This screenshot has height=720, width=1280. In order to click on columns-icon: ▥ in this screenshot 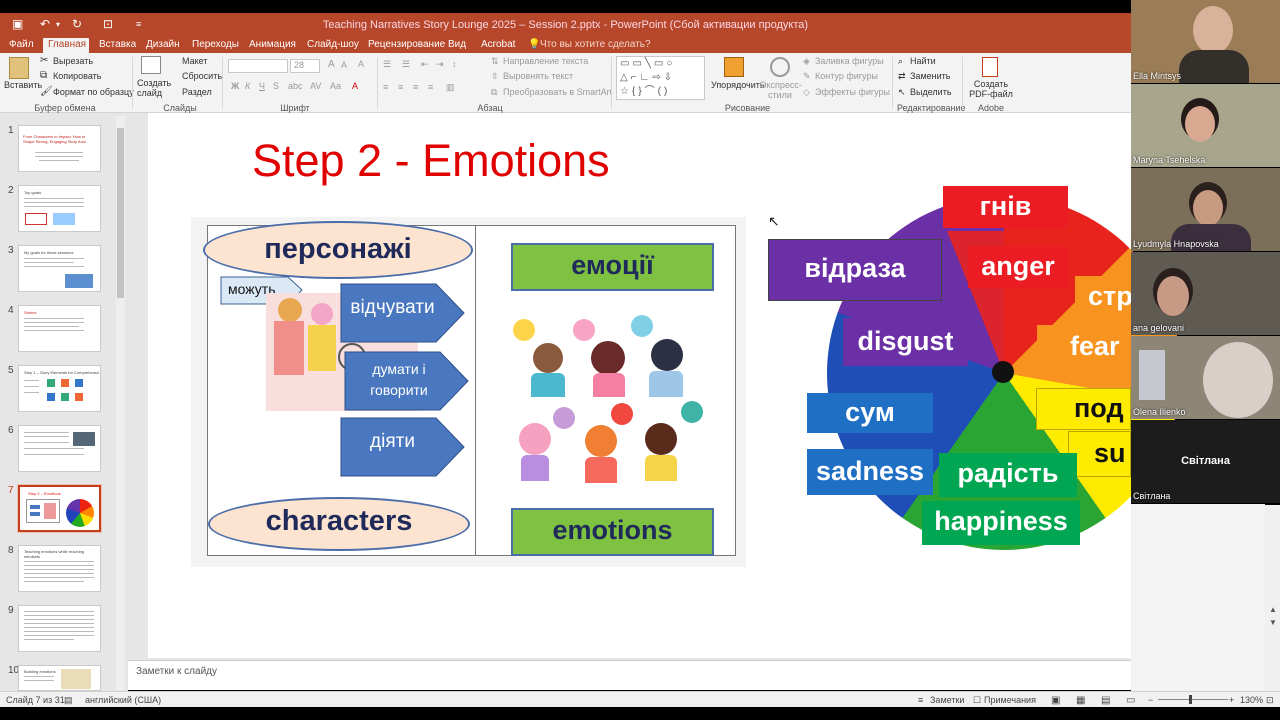, I will do `click(450, 87)`.